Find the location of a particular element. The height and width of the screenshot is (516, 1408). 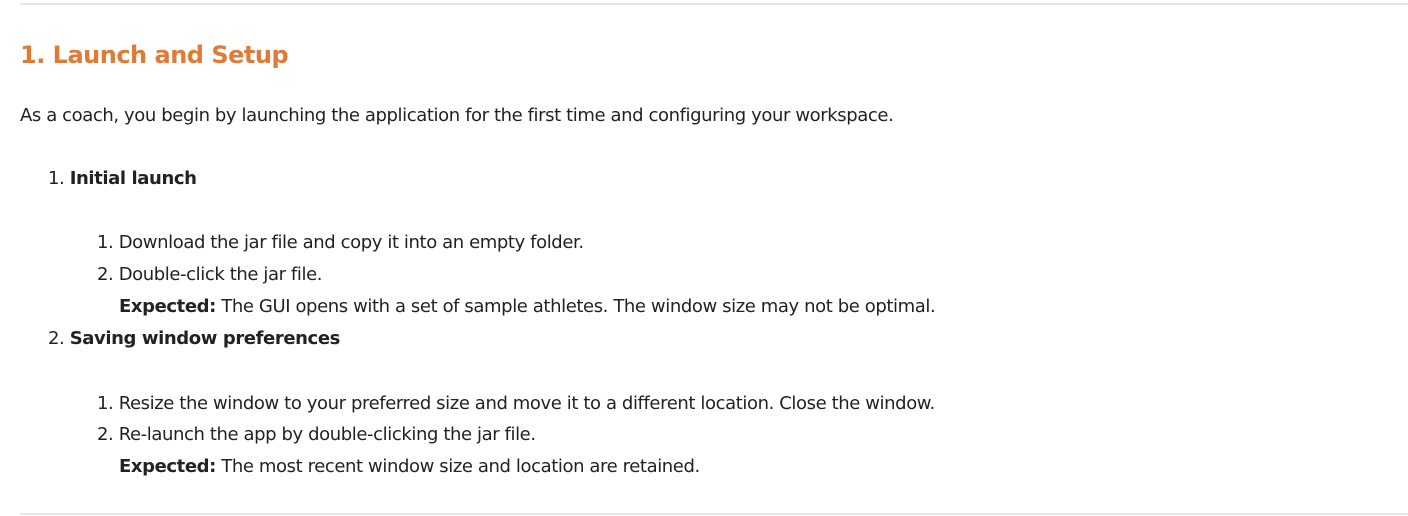

step-number: 2. is located at coordinates (56, 338).